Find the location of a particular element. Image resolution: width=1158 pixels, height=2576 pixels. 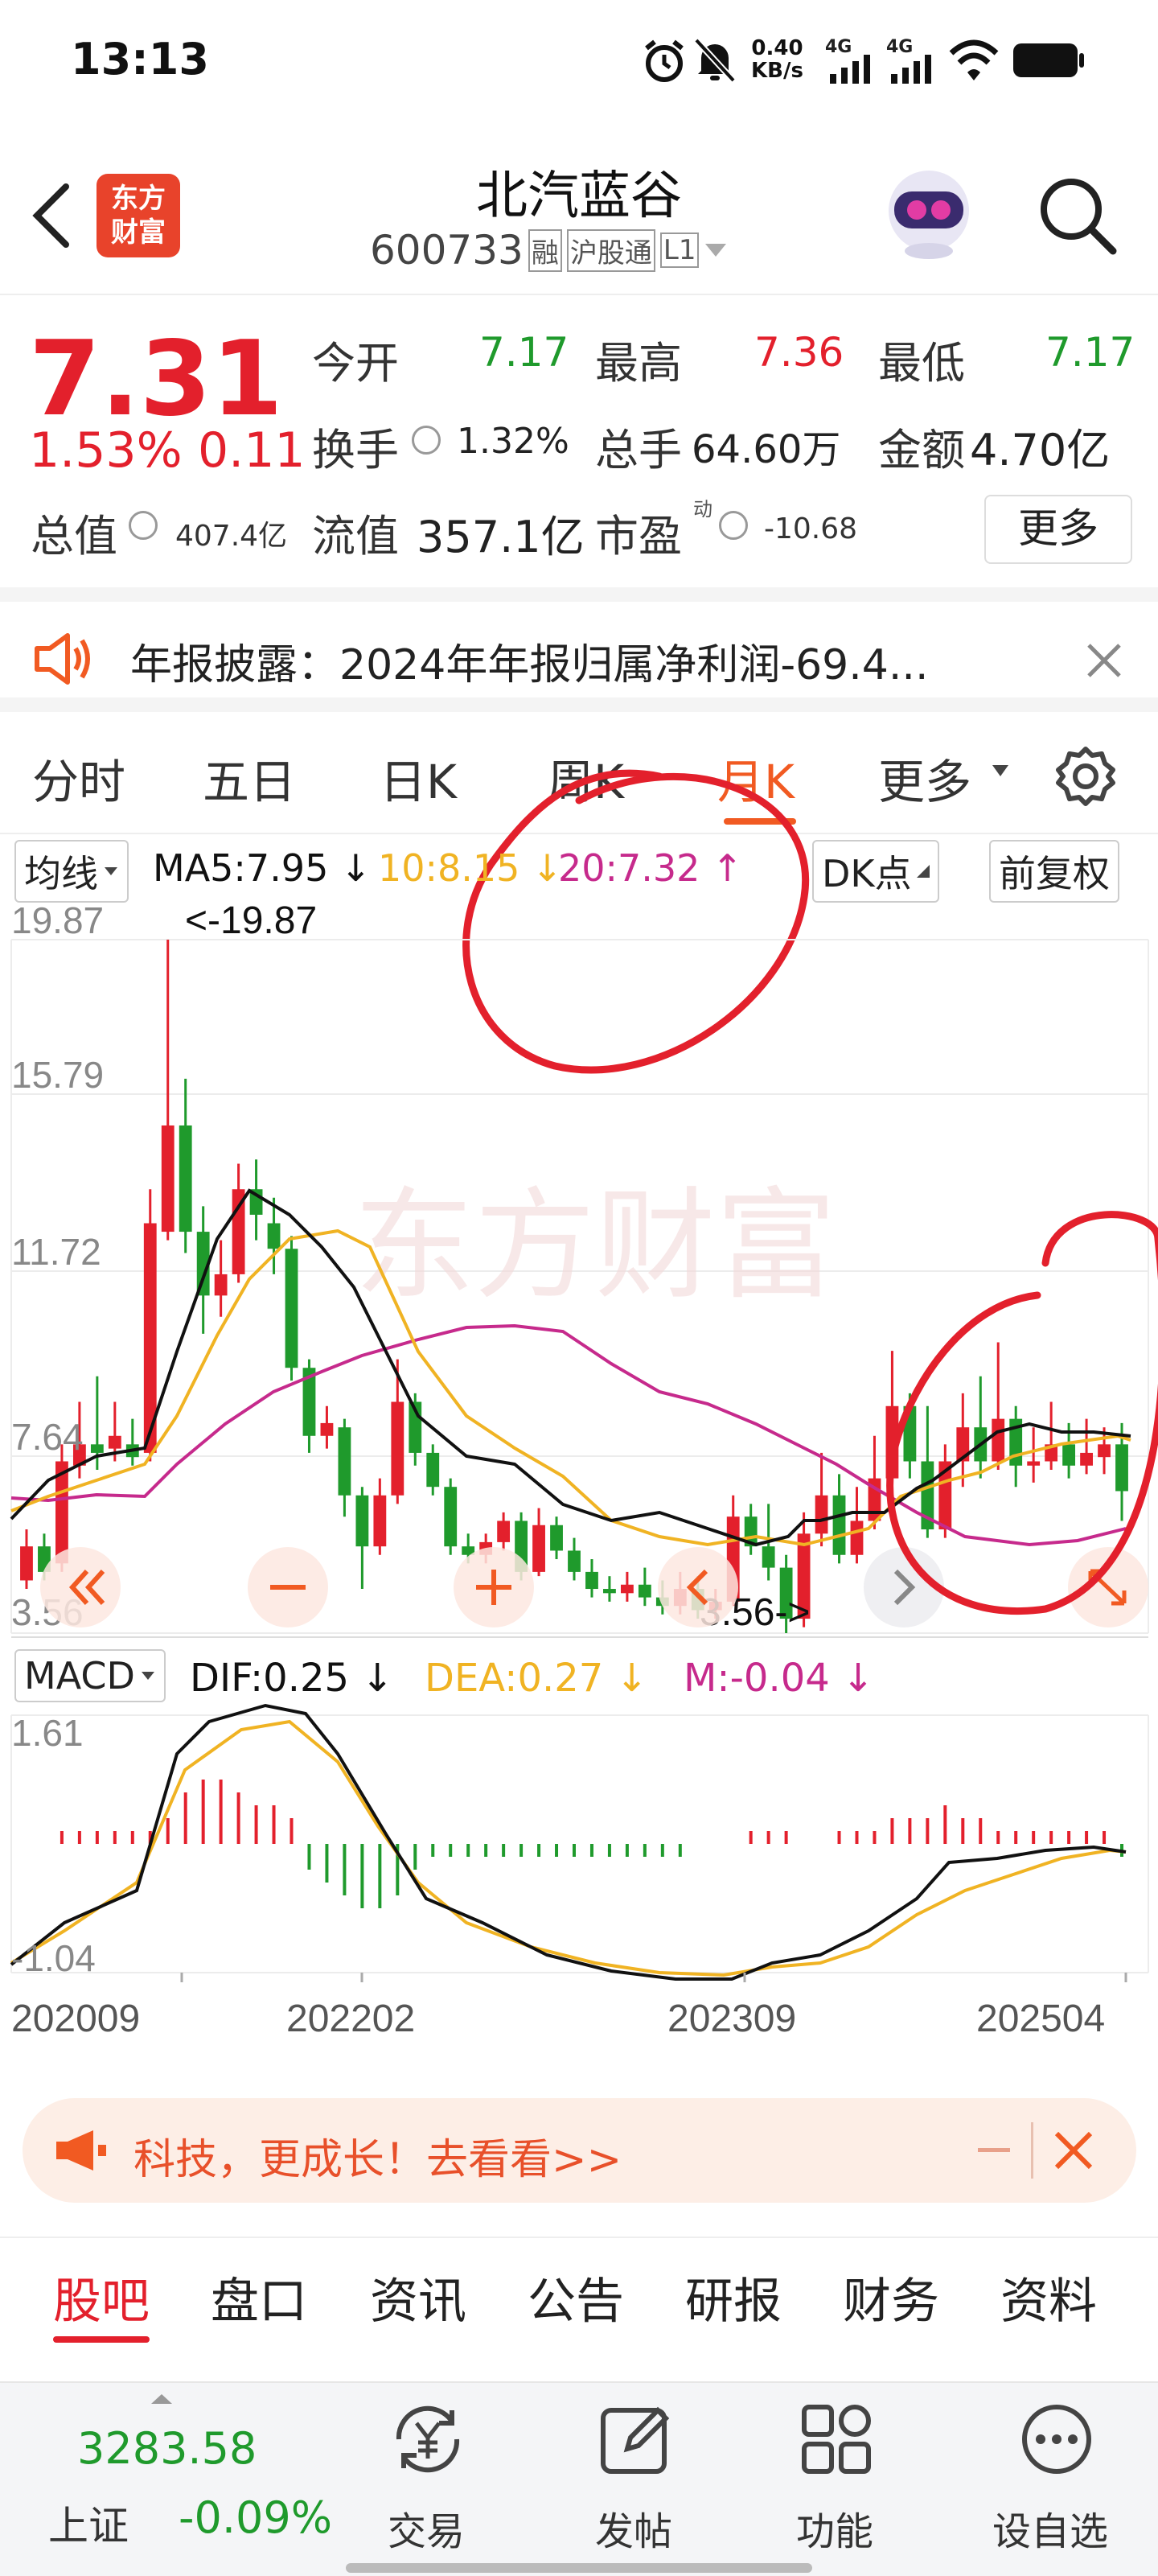

status-time: 13:13 is located at coordinates (140, 59).